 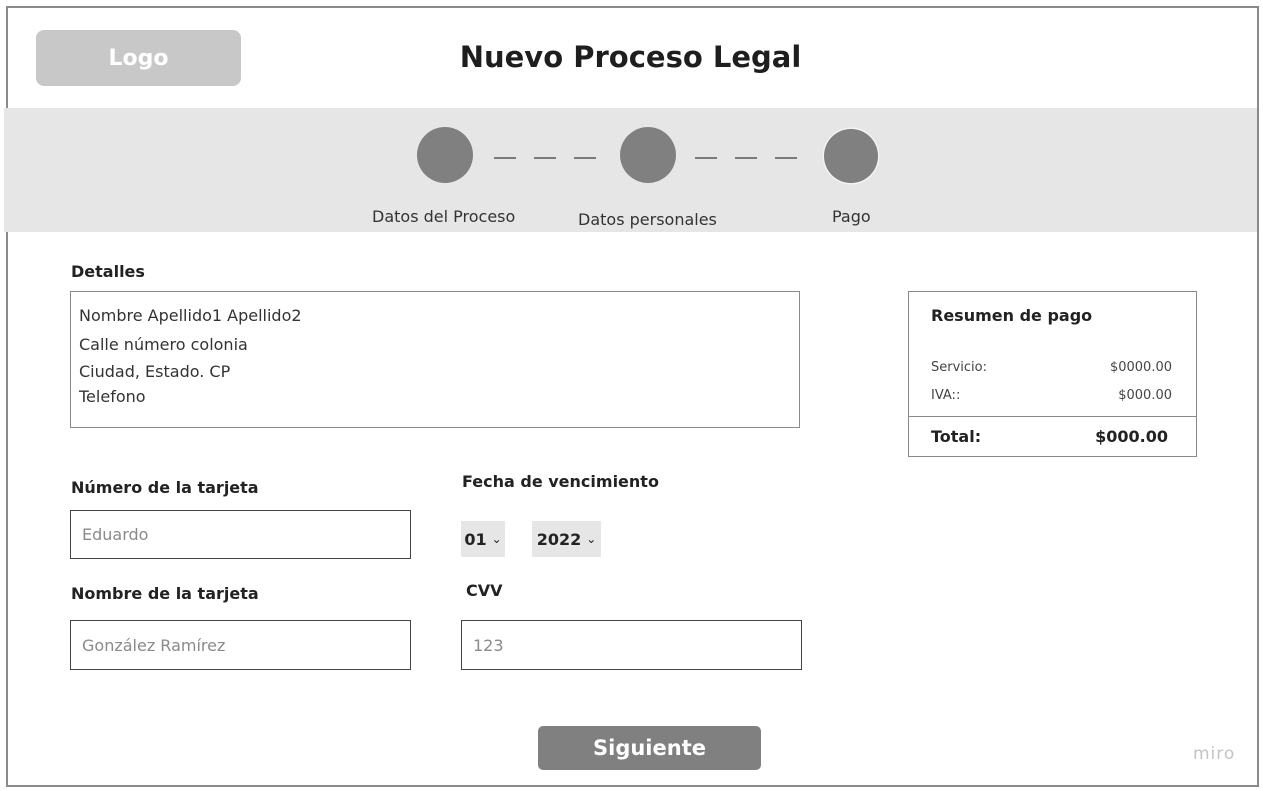 I want to click on step-3-label: Pago, so click(x=851, y=216).